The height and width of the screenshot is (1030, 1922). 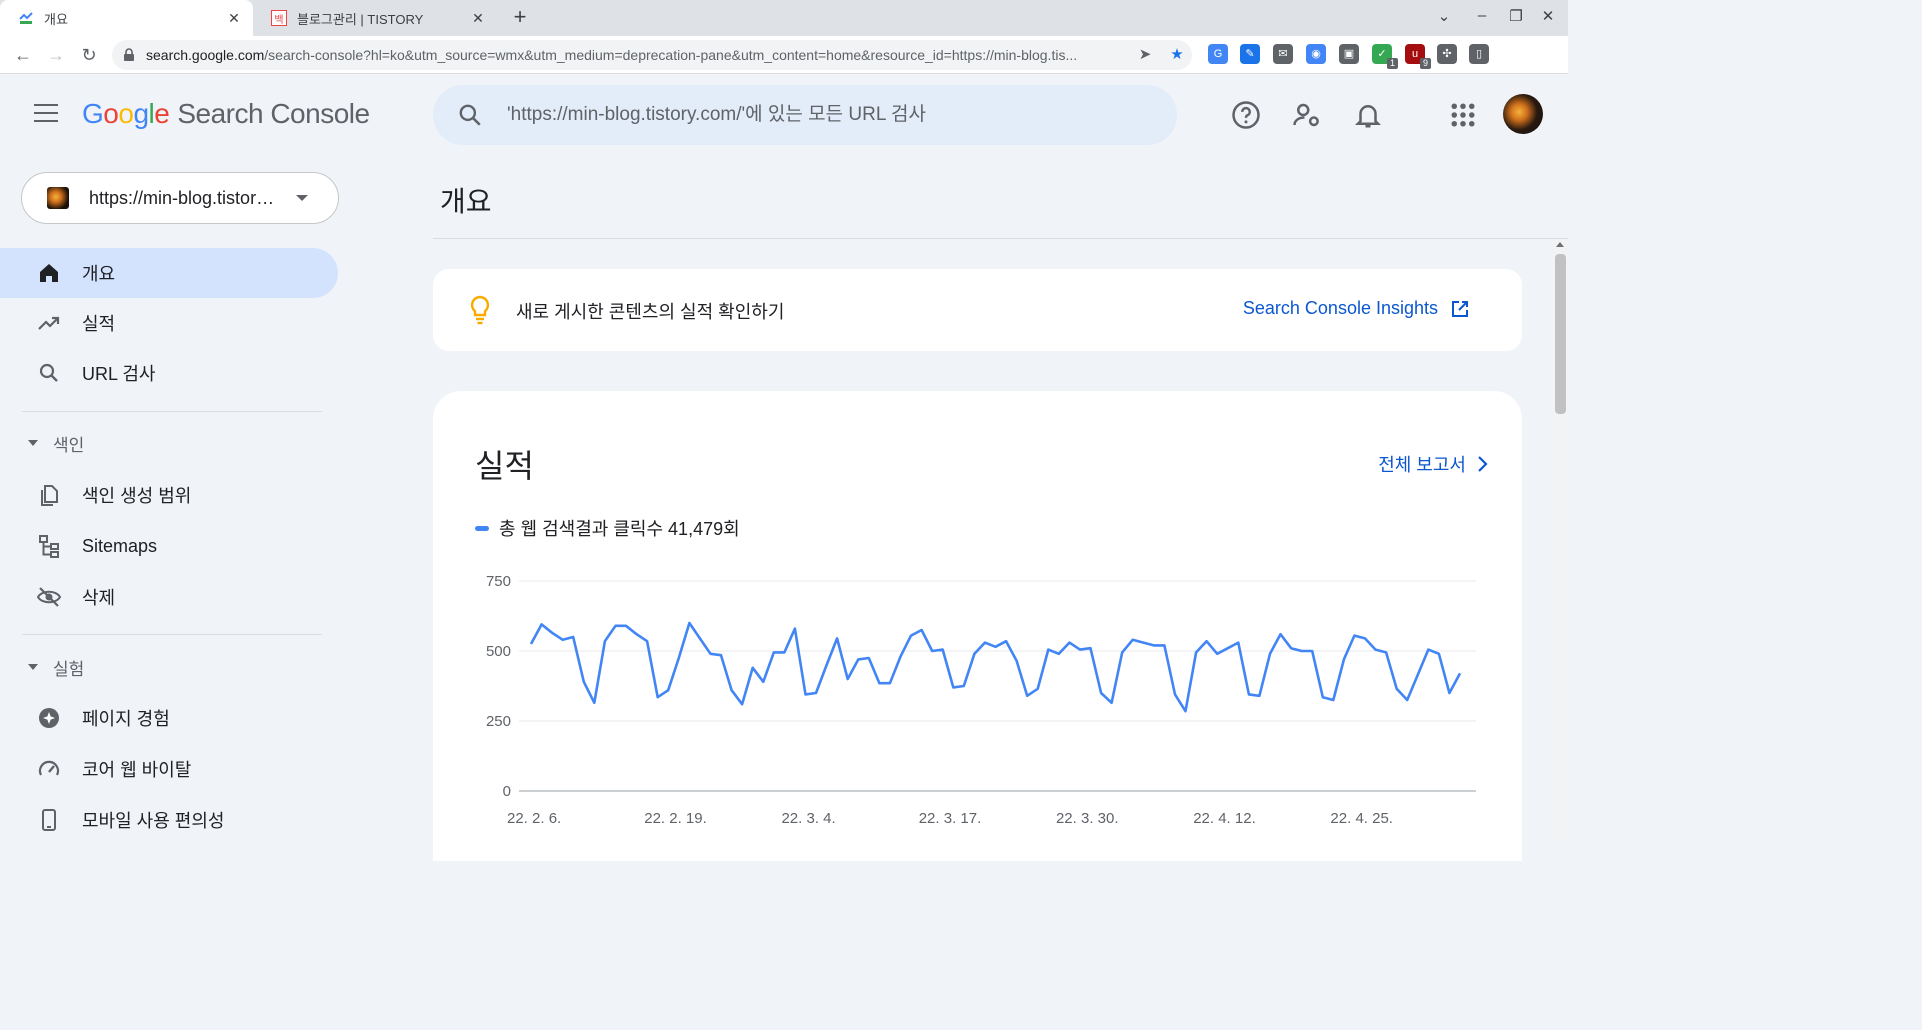 What do you see at coordinates (1316, 54) in the screenshot?
I see `globe-extension-icon: ◉` at bounding box center [1316, 54].